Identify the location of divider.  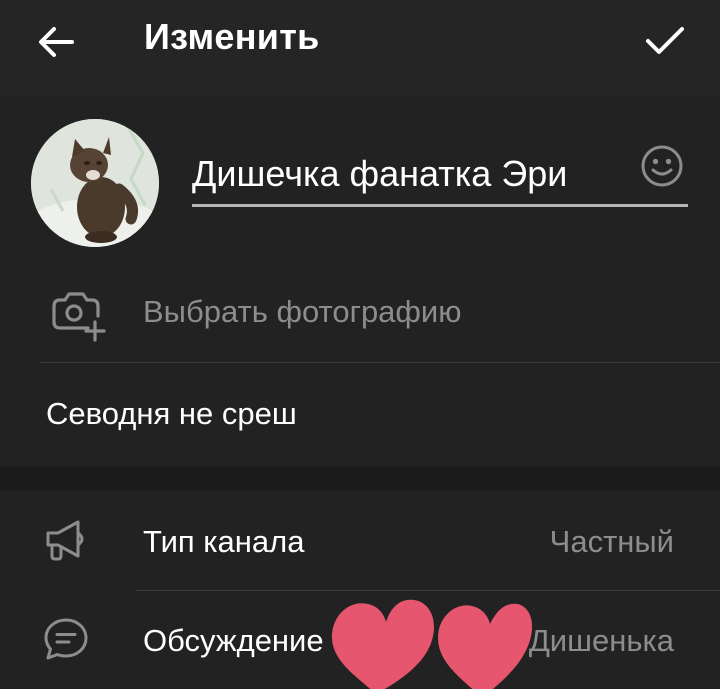
(380, 362).